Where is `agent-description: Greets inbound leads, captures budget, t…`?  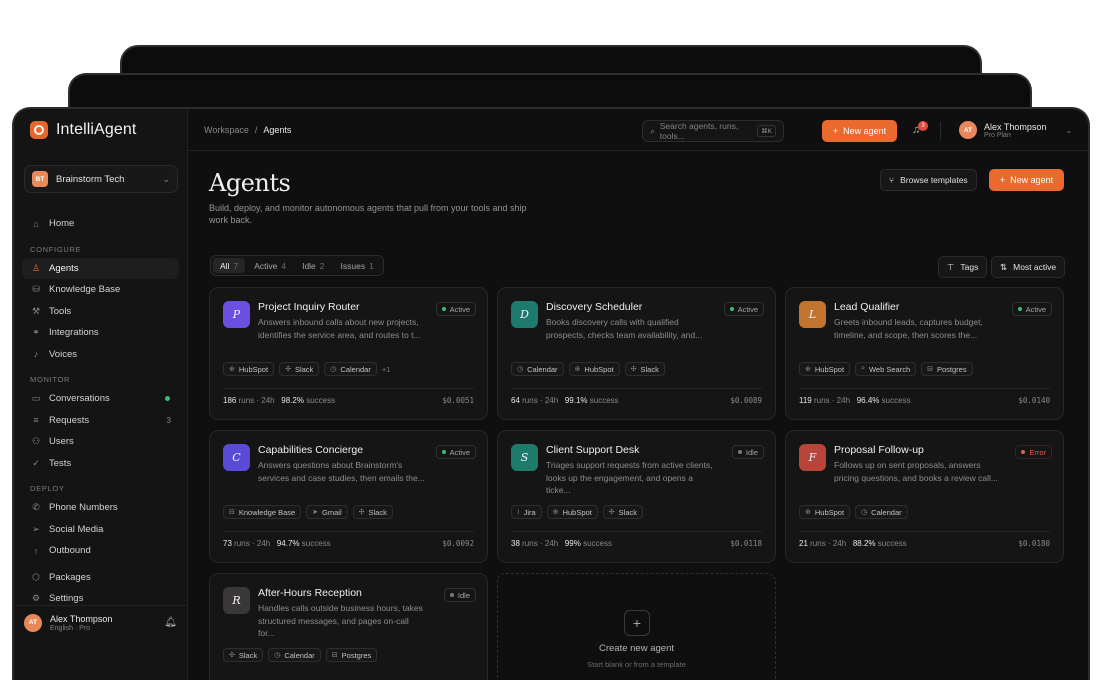 agent-description: Greets inbound leads, captures budget, t… is located at coordinates (908, 328).